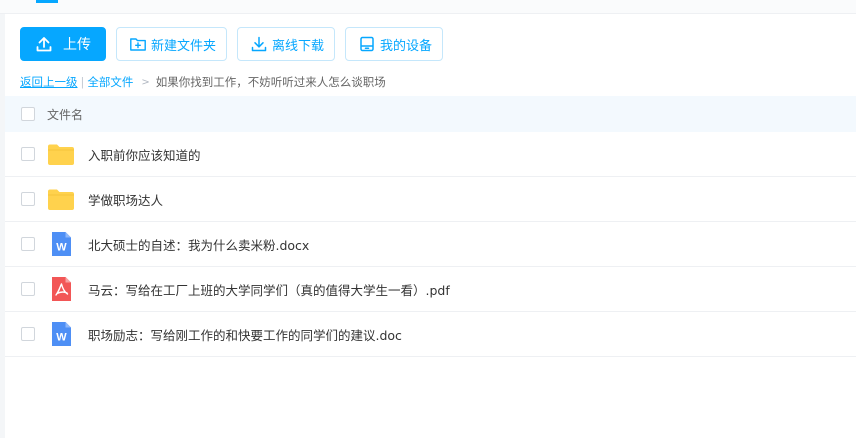 Image resolution: width=856 pixels, height=438 pixels. I want to click on new-folder-button: 新建文件夹, so click(171, 44).